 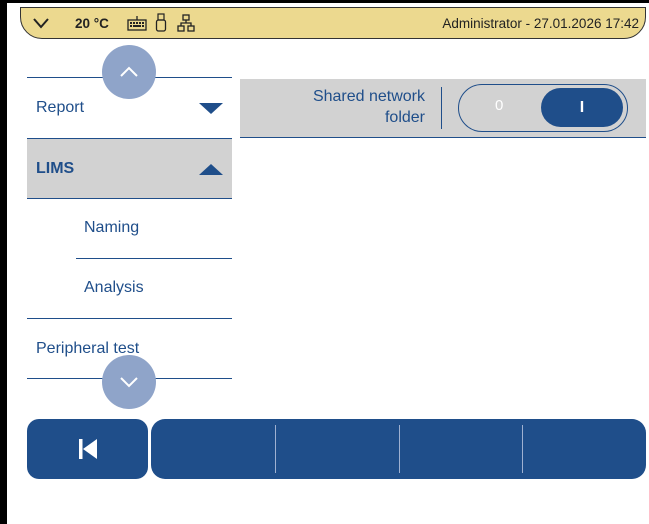 I want to click on window-frame-top, so click(x=324, y=1).